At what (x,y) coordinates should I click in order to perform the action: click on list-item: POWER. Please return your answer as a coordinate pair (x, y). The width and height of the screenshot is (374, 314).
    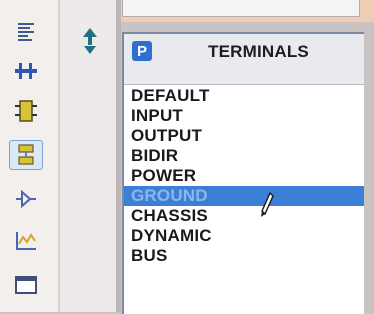
    Looking at the image, I should click on (244, 176).